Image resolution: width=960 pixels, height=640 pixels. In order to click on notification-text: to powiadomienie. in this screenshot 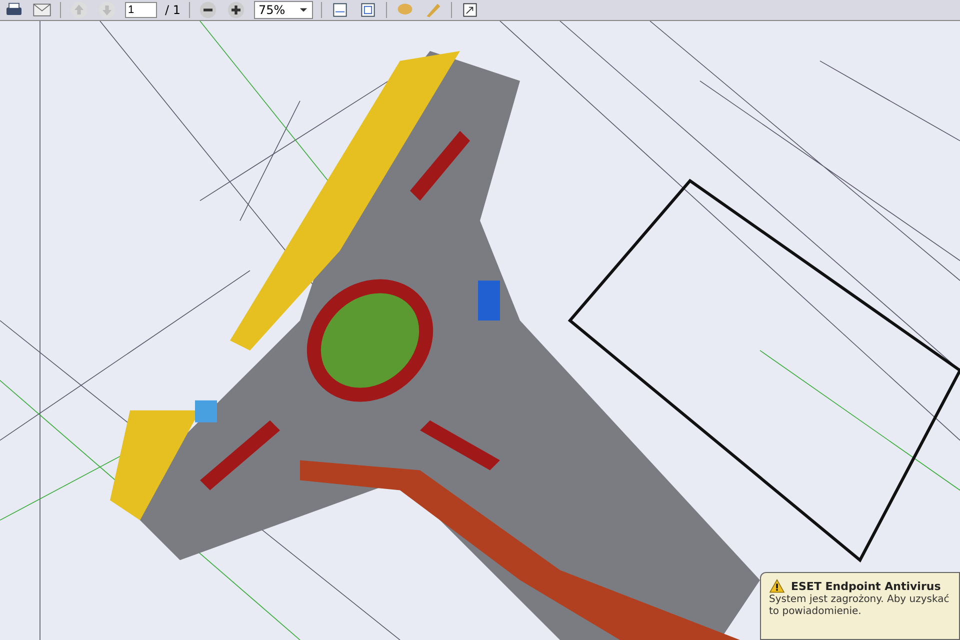, I will do `click(815, 611)`.